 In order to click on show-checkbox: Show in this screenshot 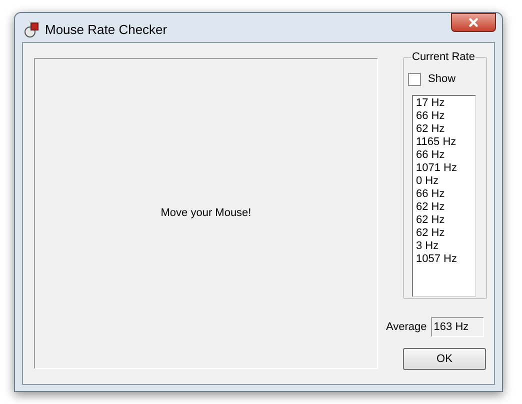, I will do `click(432, 79)`.